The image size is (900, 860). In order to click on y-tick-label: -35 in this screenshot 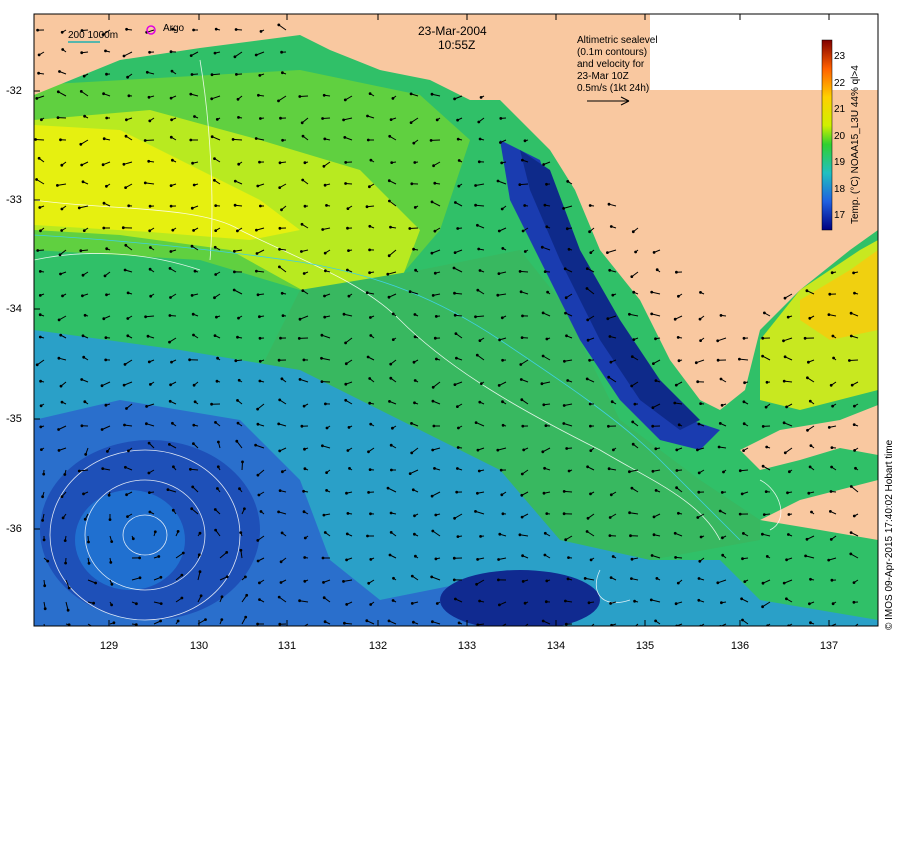, I will do `click(18, 419)`.